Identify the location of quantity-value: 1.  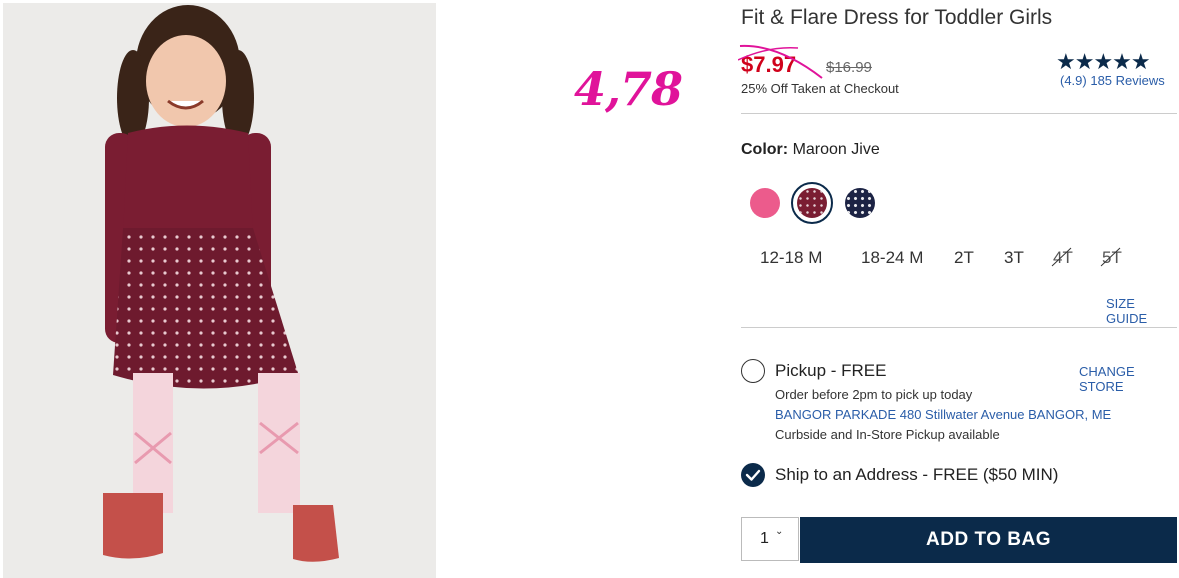
(764, 538).